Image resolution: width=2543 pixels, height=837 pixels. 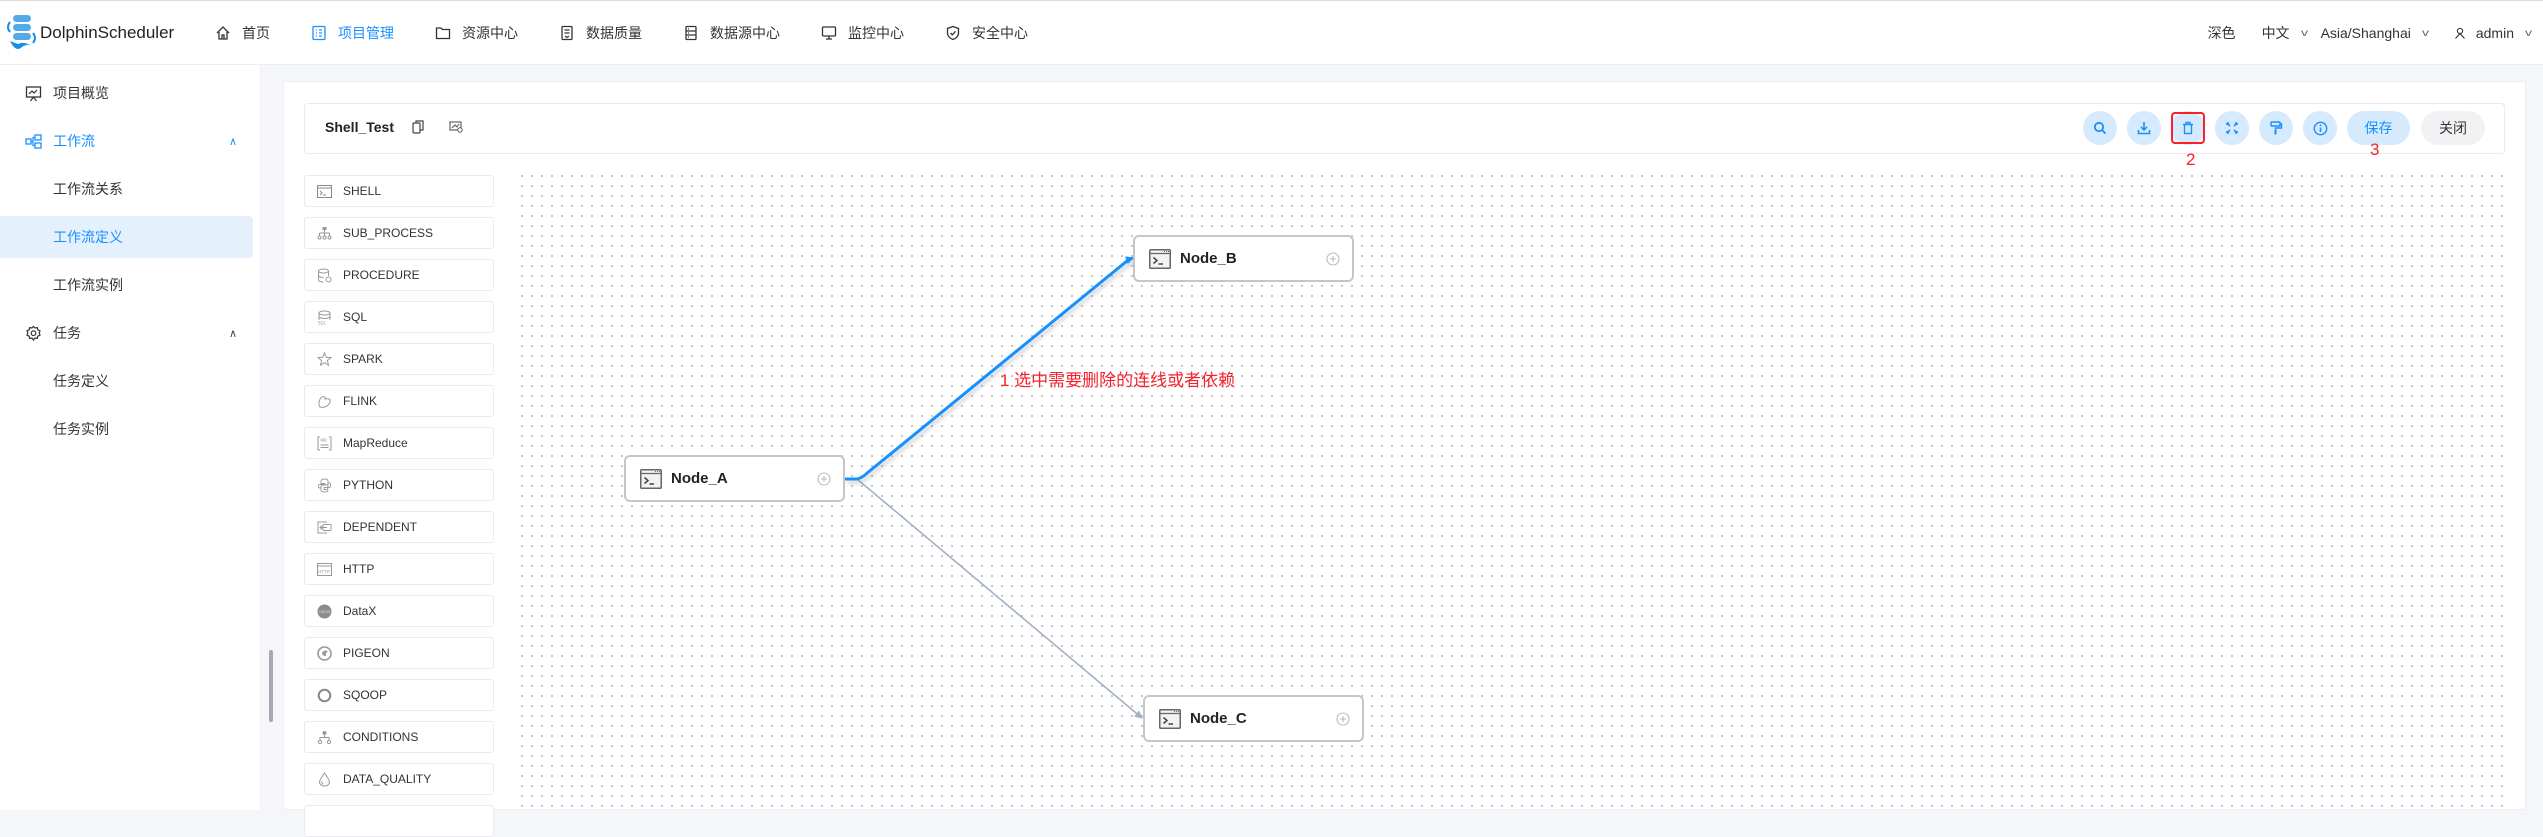 I want to click on svg-text: DATAX, so click(x=325, y=612).